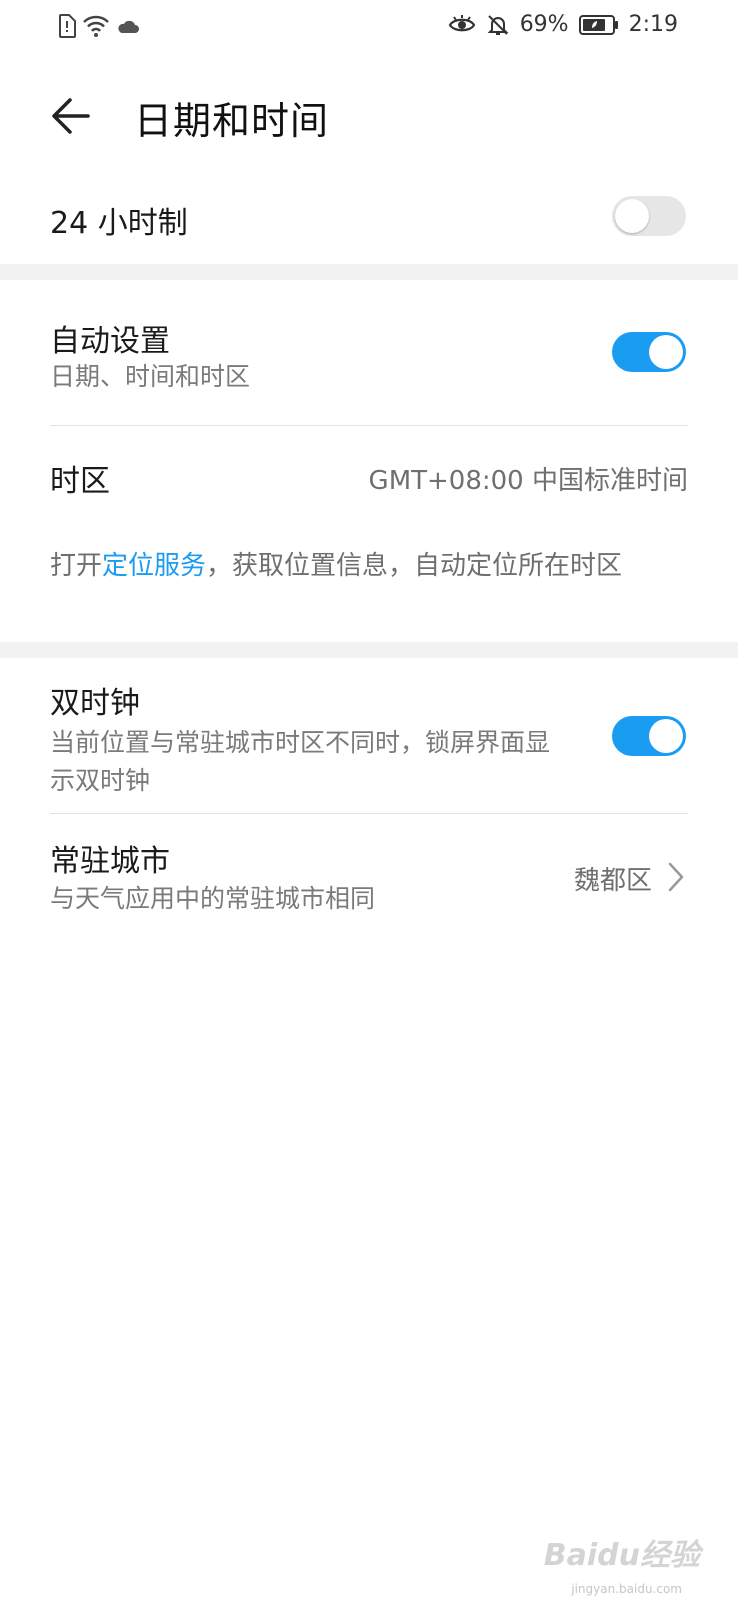  I want to click on battery-percent: 69%, so click(544, 24).